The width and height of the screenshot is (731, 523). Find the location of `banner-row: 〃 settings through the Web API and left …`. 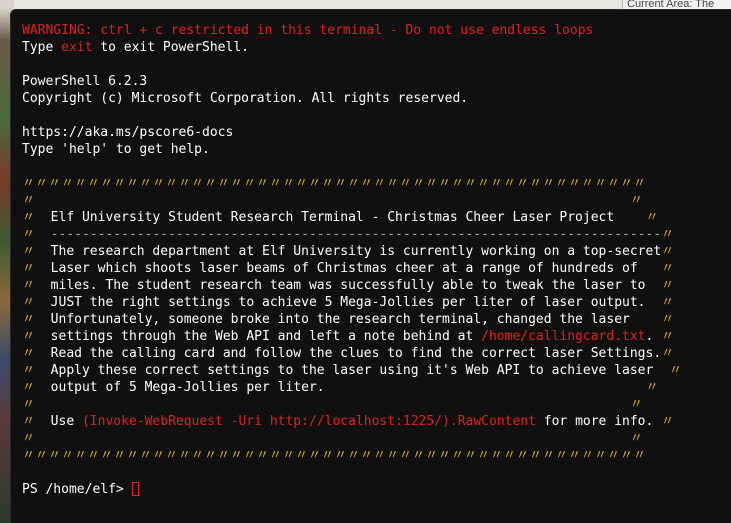

banner-row: 〃 settings through the Web API and left … is located at coordinates (348, 336).